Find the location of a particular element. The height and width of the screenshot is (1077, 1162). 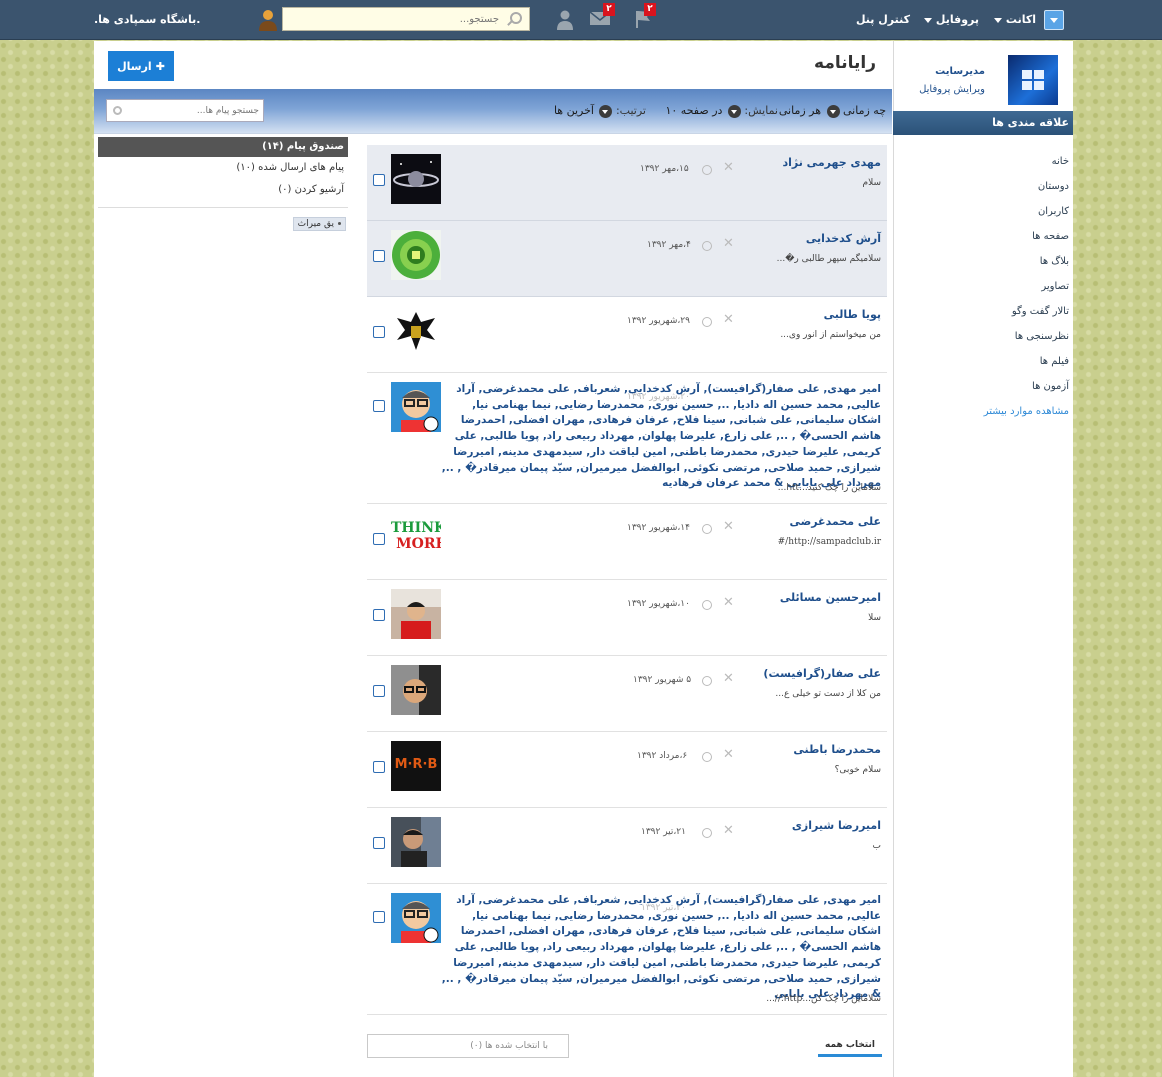

sender-name: پویا طالبی is located at coordinates (852, 314).